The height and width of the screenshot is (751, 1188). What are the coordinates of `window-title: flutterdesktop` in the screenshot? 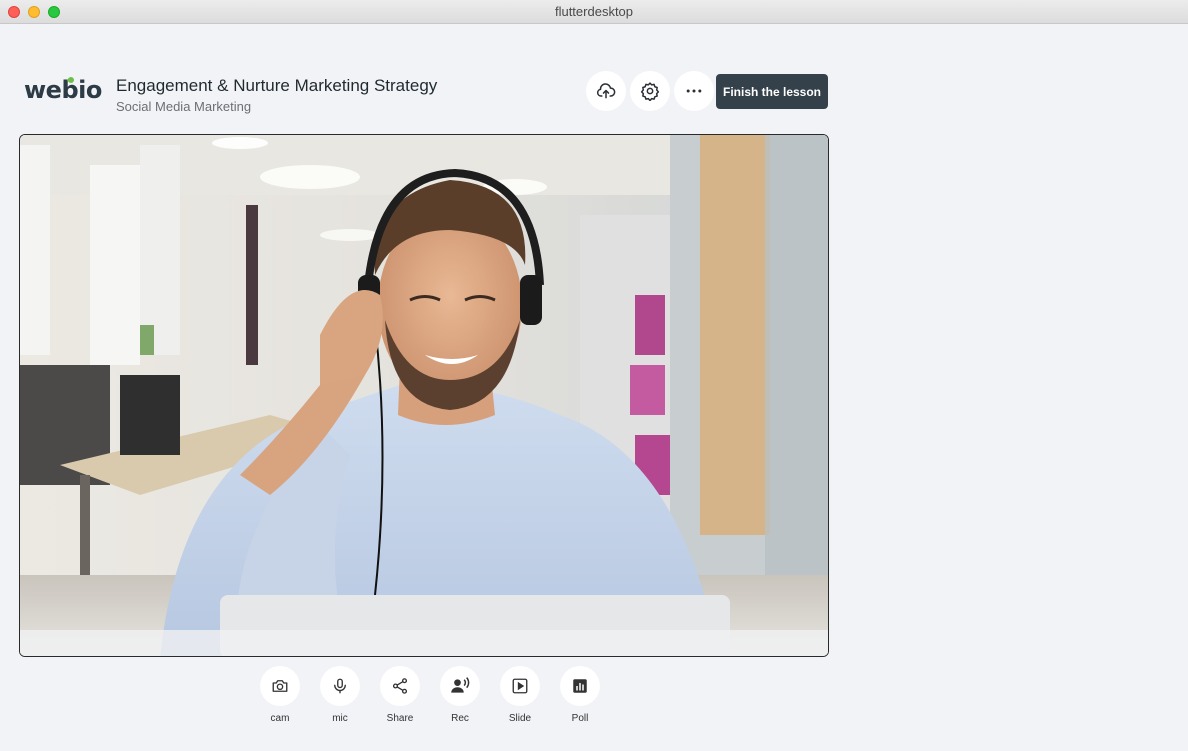 It's located at (594, 11).